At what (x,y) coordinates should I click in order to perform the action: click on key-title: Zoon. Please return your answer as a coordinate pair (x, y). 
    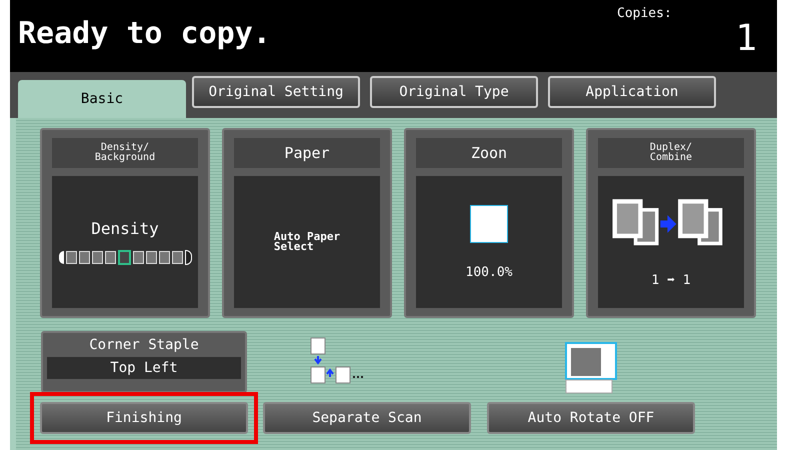
    Looking at the image, I should click on (489, 153).